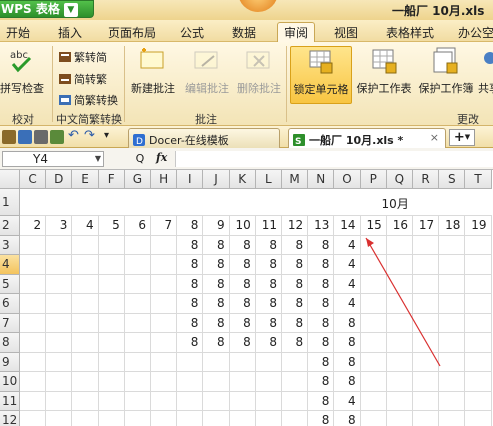 The height and width of the screenshot is (426, 493). I want to click on new-comment-button: 新建批注, so click(153, 76).